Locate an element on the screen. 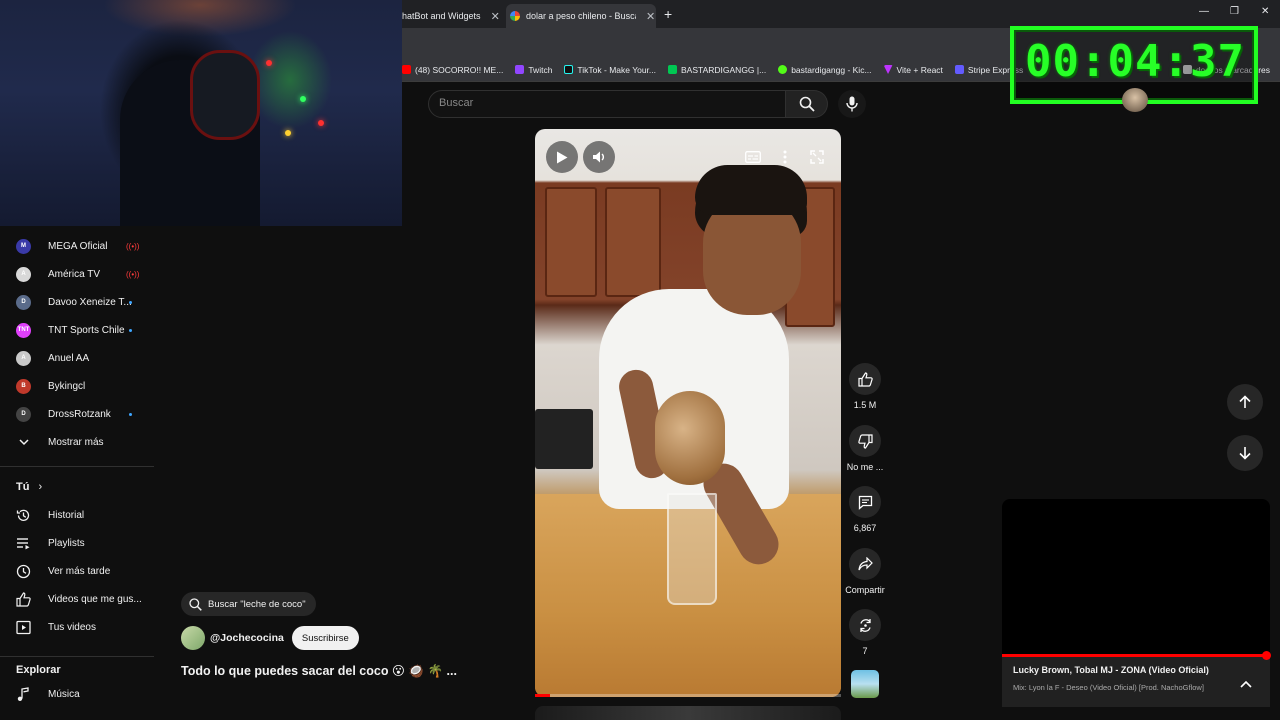  volume-icon is located at coordinates (598, 157).